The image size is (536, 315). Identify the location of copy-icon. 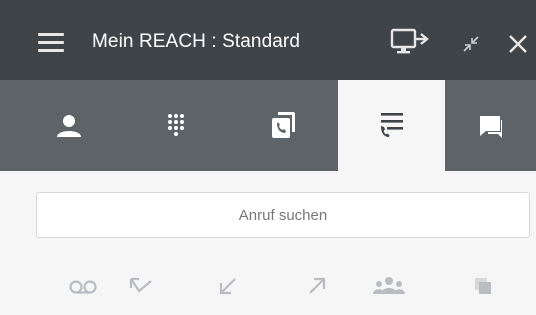
(483, 286).